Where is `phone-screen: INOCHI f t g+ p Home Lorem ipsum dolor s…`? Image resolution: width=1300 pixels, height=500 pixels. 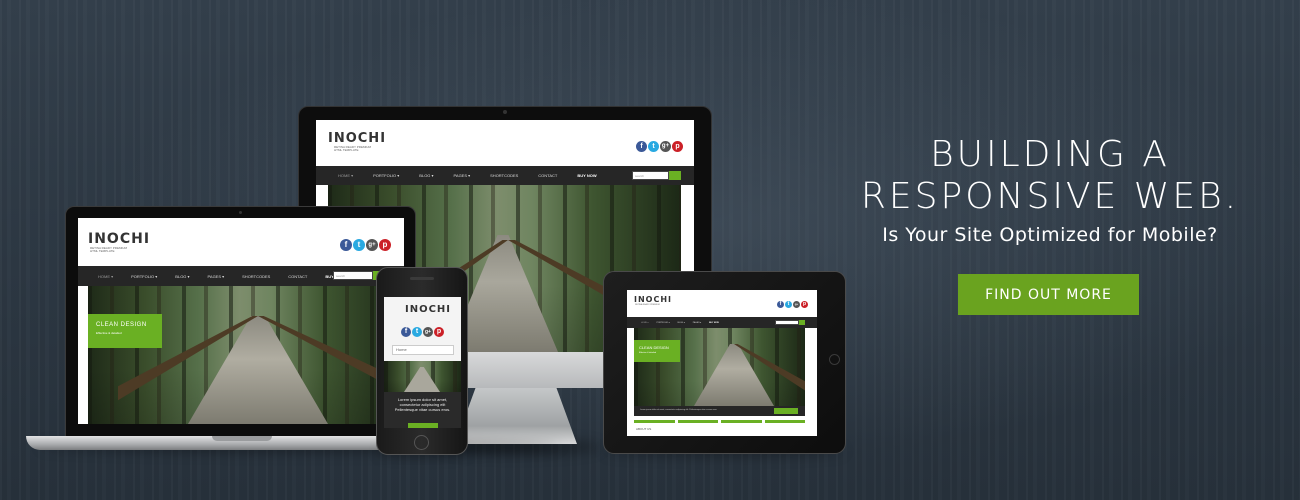
phone-screen: INOCHI f t g+ p Home Lorem ipsum dolor s… is located at coordinates (422, 362).